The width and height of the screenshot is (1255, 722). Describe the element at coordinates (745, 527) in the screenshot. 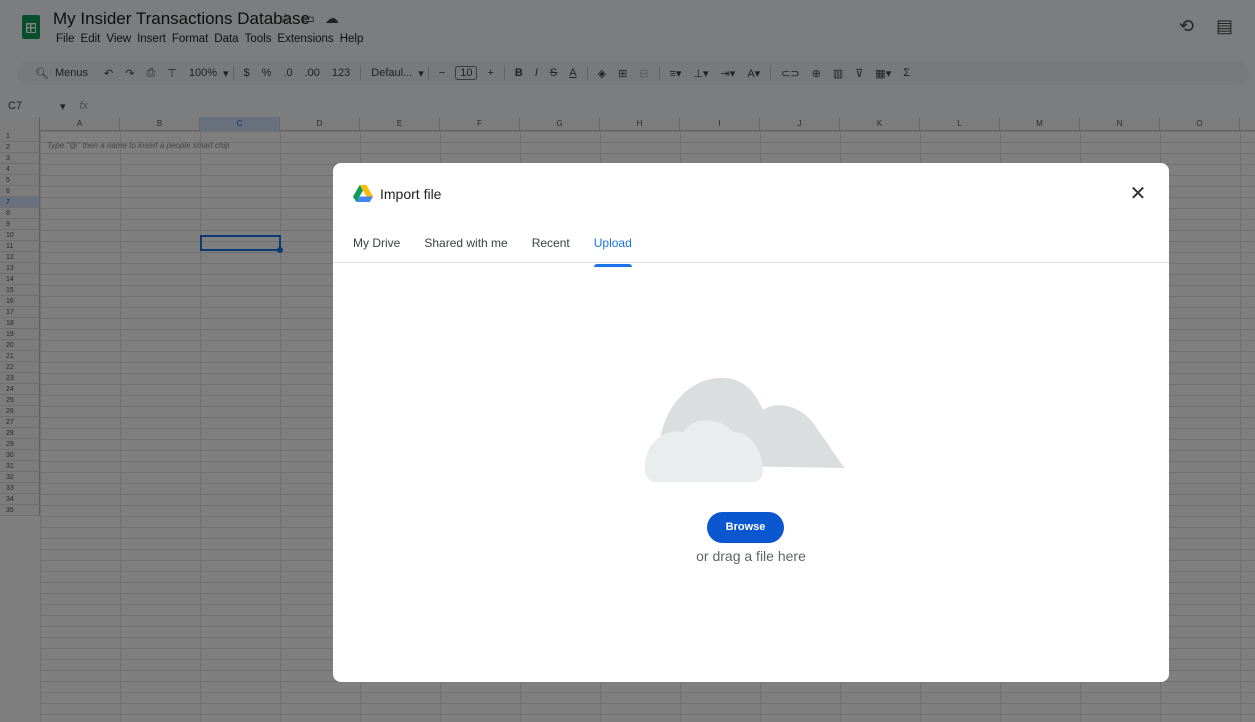

I see `browse-button: Browse` at that location.